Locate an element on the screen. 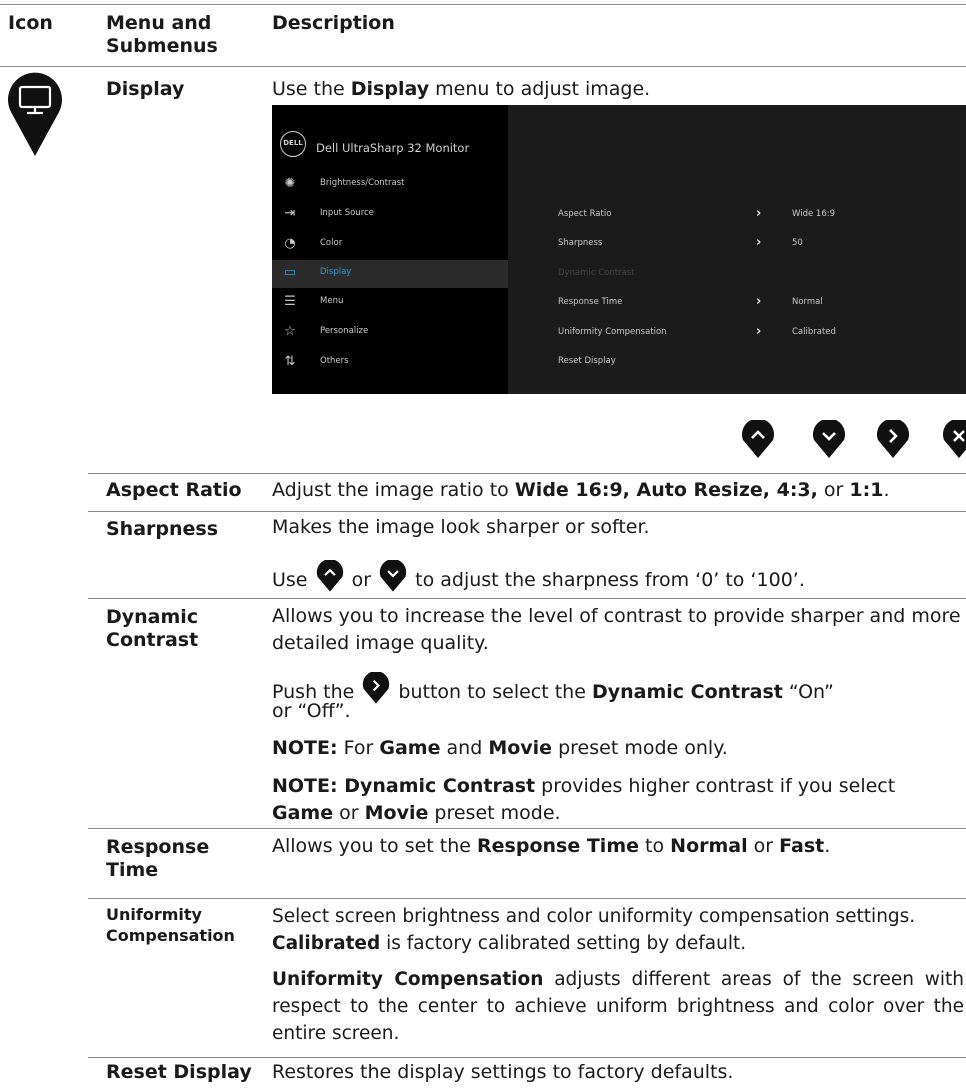  reset-display-label: Reset Display is located at coordinates (179, 1072).